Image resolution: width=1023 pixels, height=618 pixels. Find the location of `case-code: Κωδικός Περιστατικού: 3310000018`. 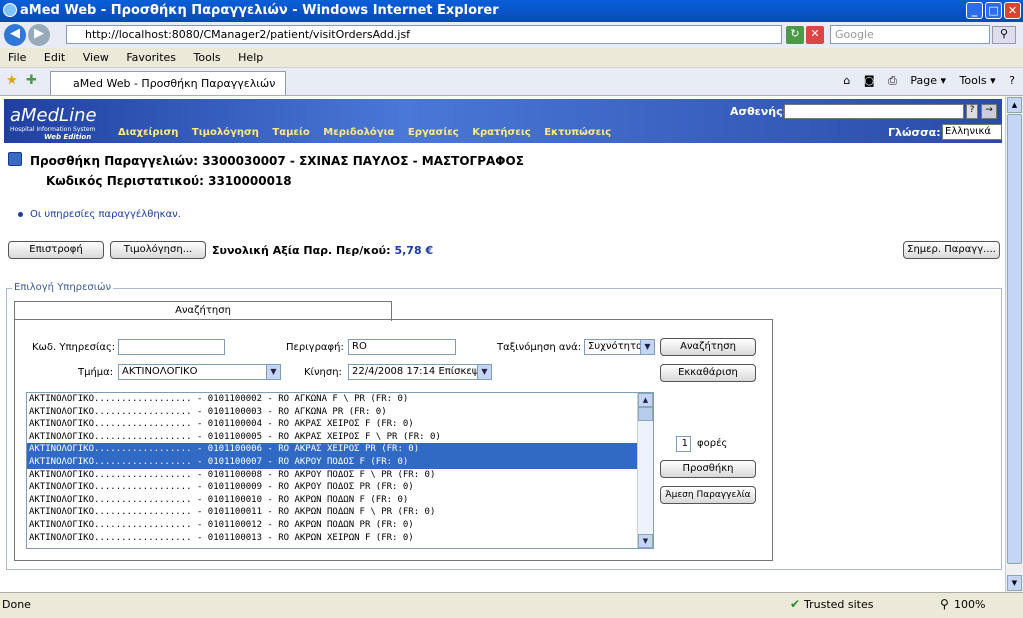

case-code: Κωδικός Περιστατικού: 3310000018 is located at coordinates (169, 181).